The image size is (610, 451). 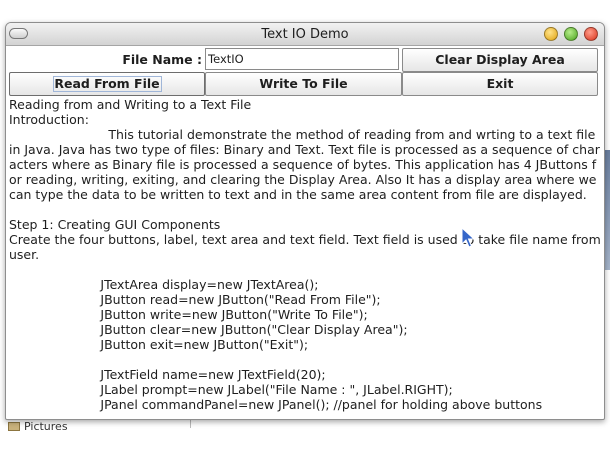 What do you see at coordinates (14, 426) in the screenshot?
I see `folder-icon` at bounding box center [14, 426].